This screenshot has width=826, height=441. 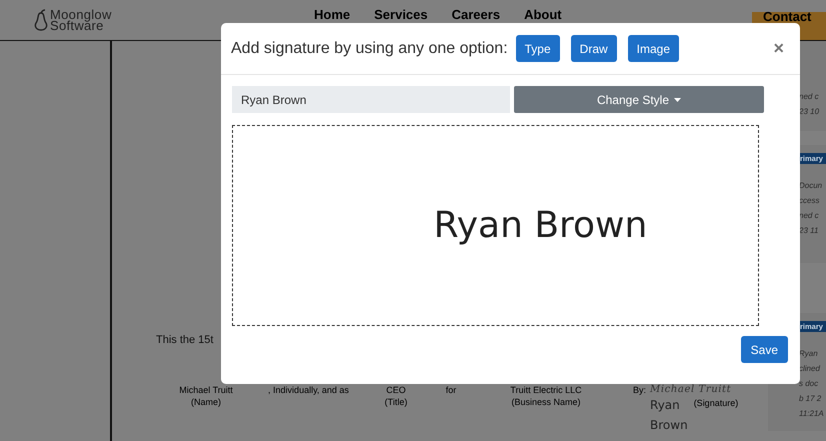 What do you see at coordinates (369, 49) in the screenshot?
I see `dialog-title: Add signature by using any one option:` at bounding box center [369, 49].